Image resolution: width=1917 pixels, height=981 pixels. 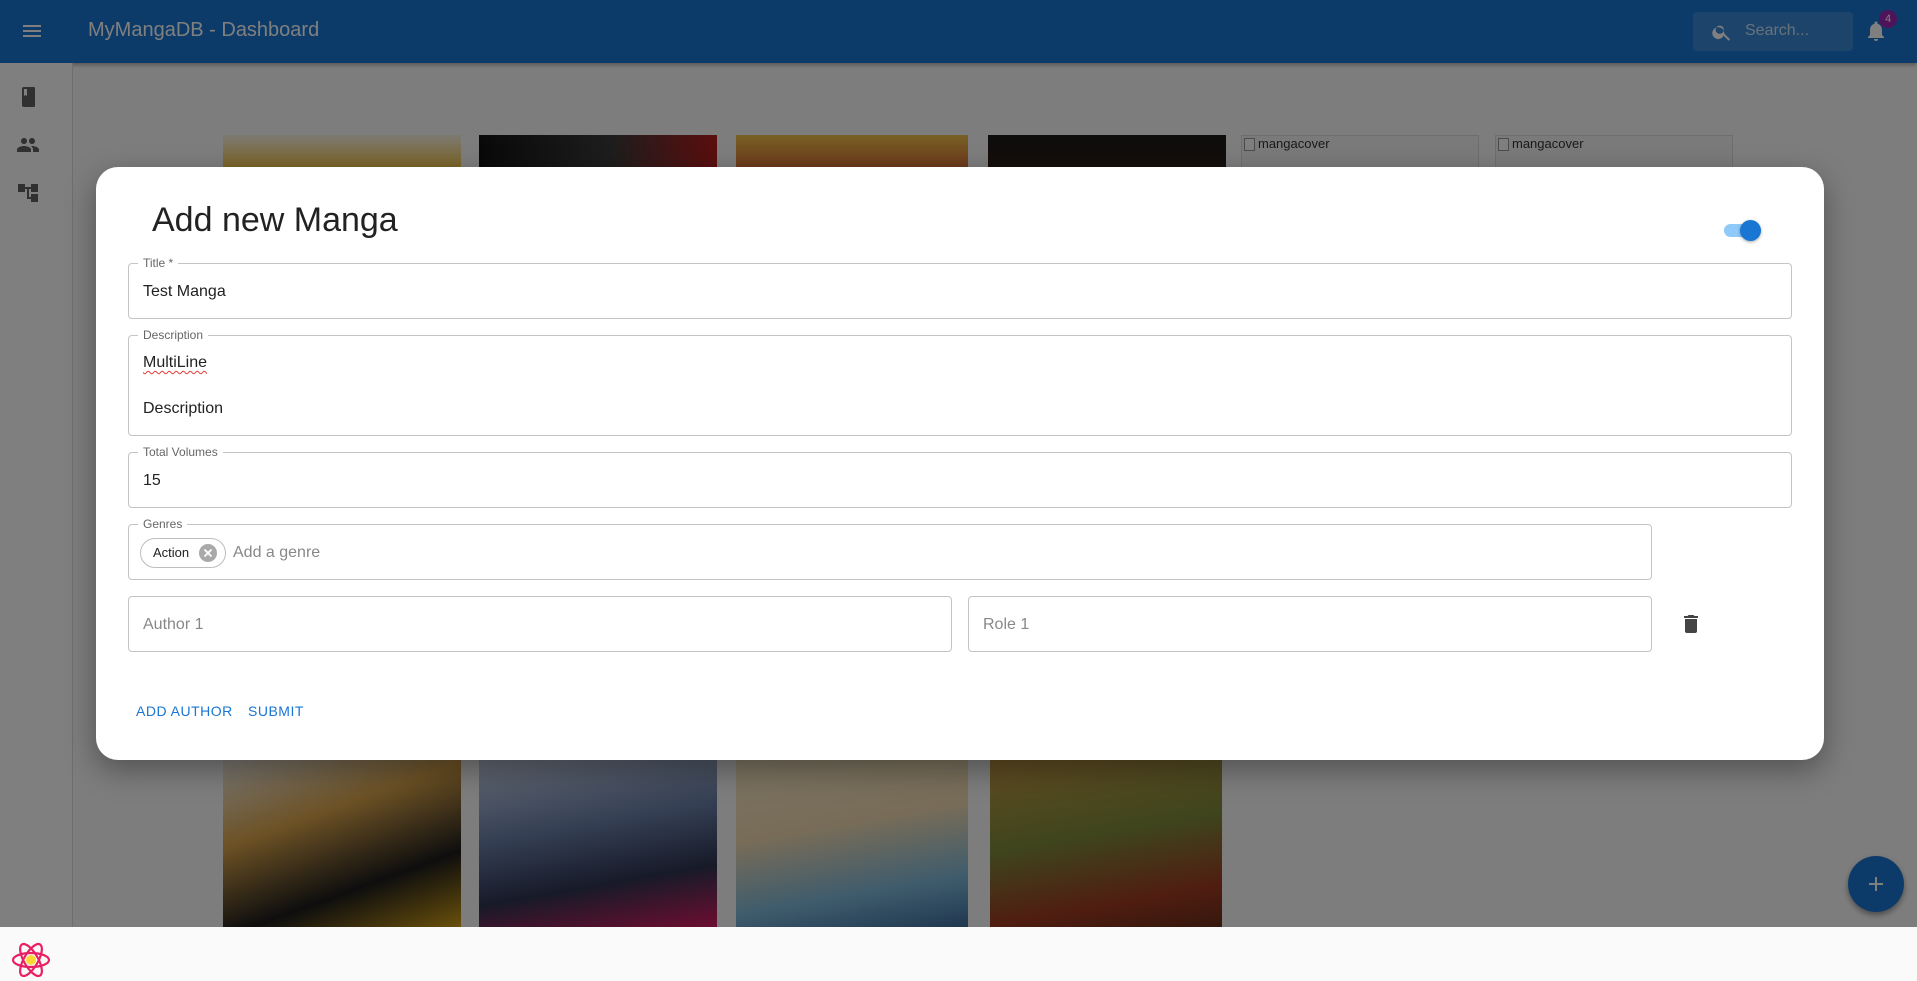 What do you see at coordinates (31, 960) in the screenshot?
I see `react-logo-icon` at bounding box center [31, 960].